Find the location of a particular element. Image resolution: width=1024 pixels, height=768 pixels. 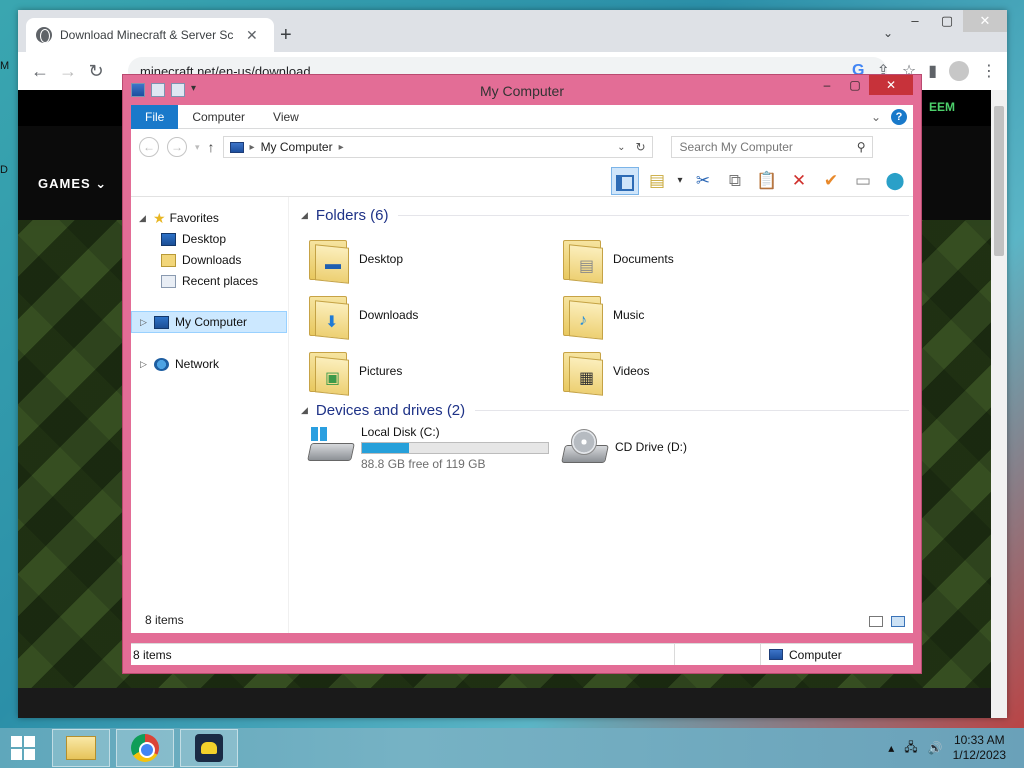

address-box: ▸ My Computer ▸ ⌄ ↻ is located at coordinates (437, 147).